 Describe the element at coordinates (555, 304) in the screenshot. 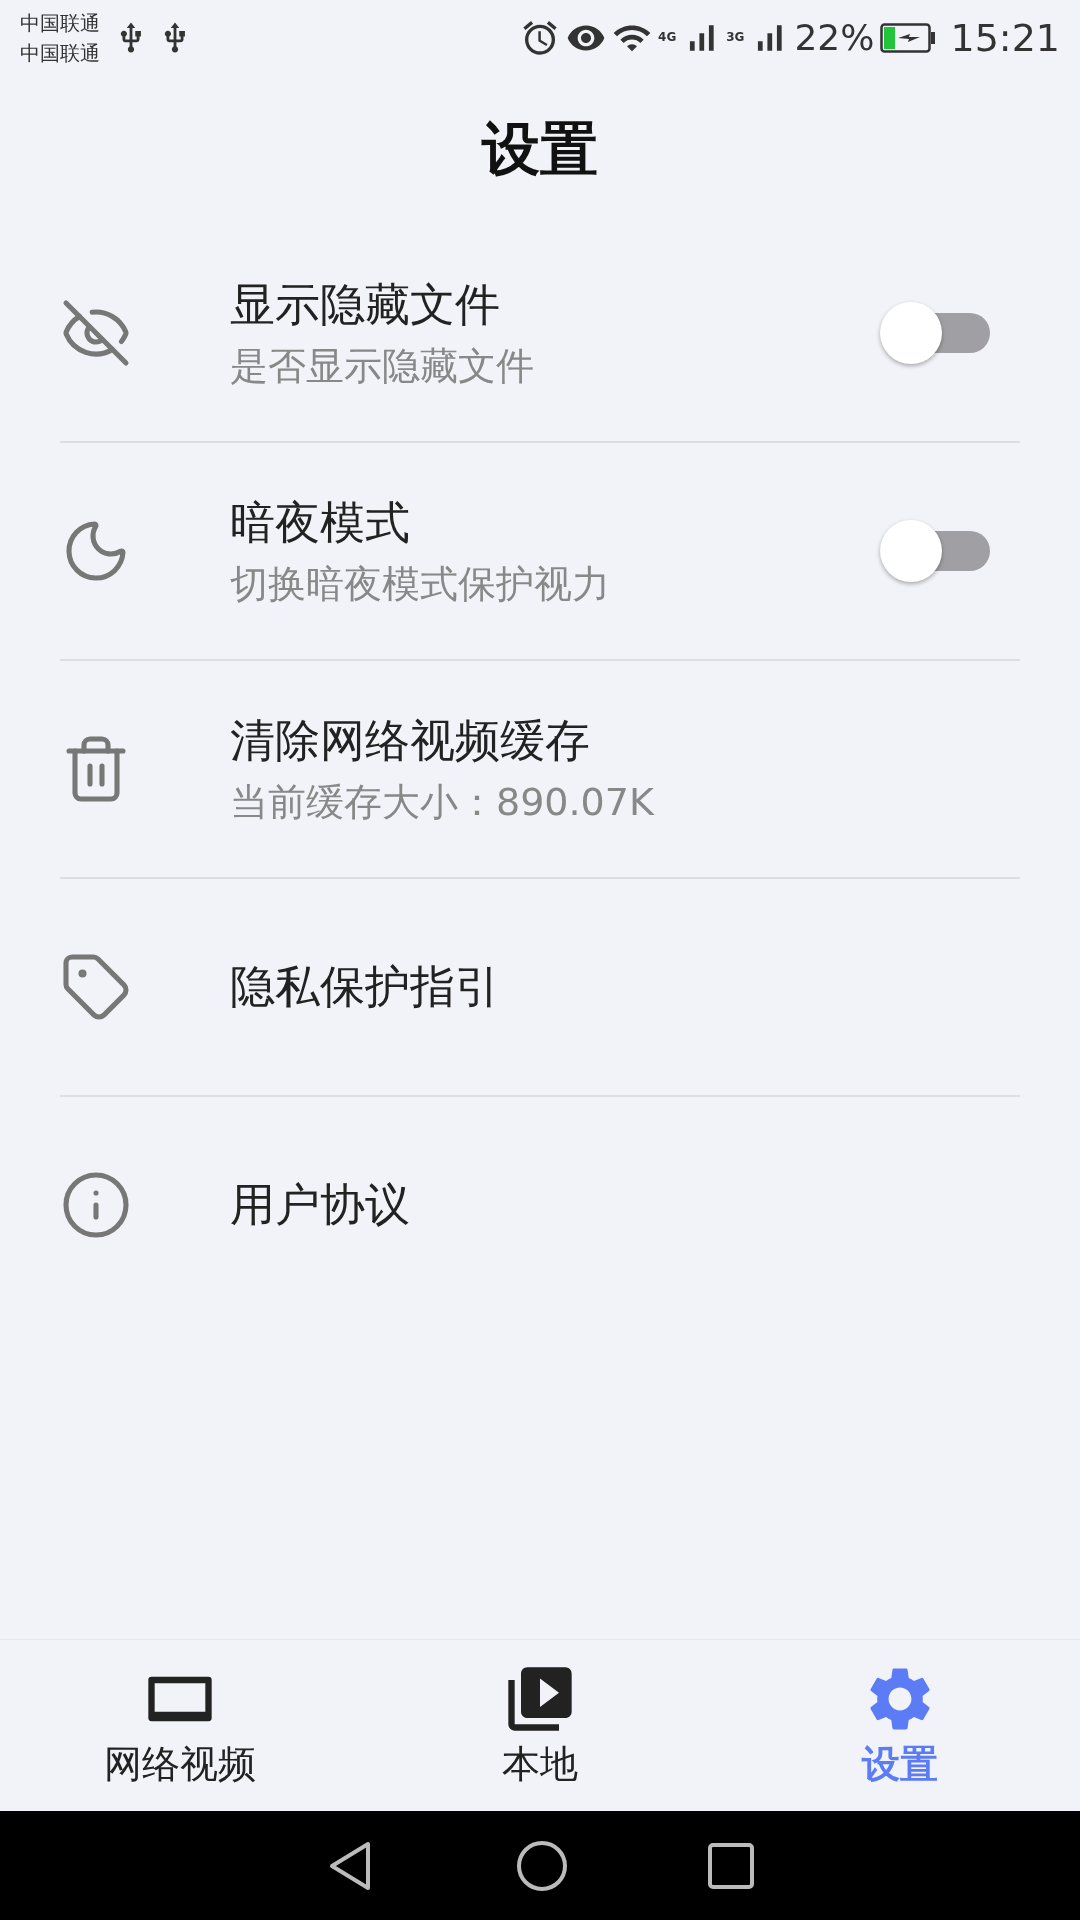

I see `setting-title: 显示隐藏文件` at that location.